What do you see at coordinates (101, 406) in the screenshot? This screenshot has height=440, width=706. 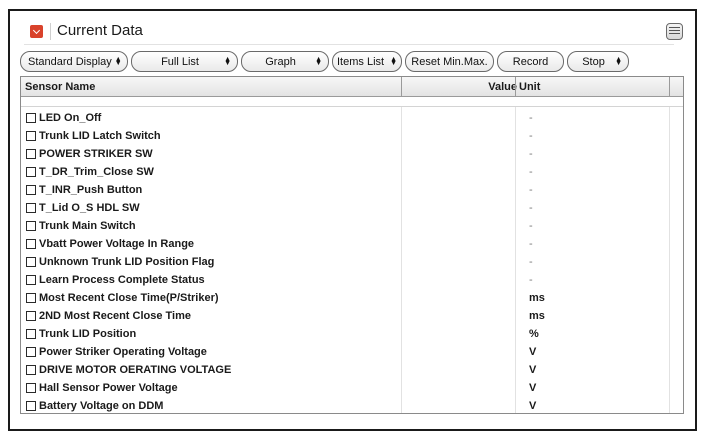 I see `sensor-name: Battery Voltage on DDM` at bounding box center [101, 406].